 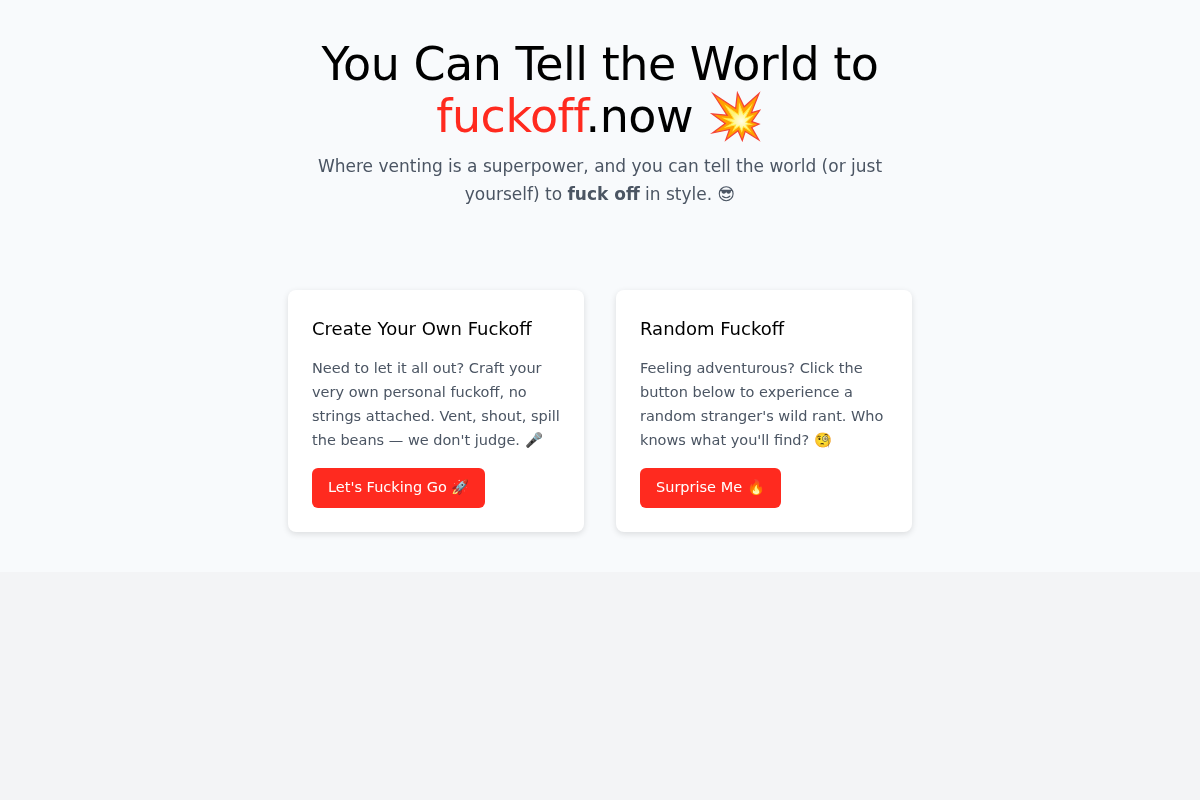 What do you see at coordinates (436, 404) in the screenshot?
I see `card-description: Need to let it all out? Craft your very own personal fuckoff, no strings attached. Vent, shout, spill the beans — we don't judge. 🎤` at bounding box center [436, 404].